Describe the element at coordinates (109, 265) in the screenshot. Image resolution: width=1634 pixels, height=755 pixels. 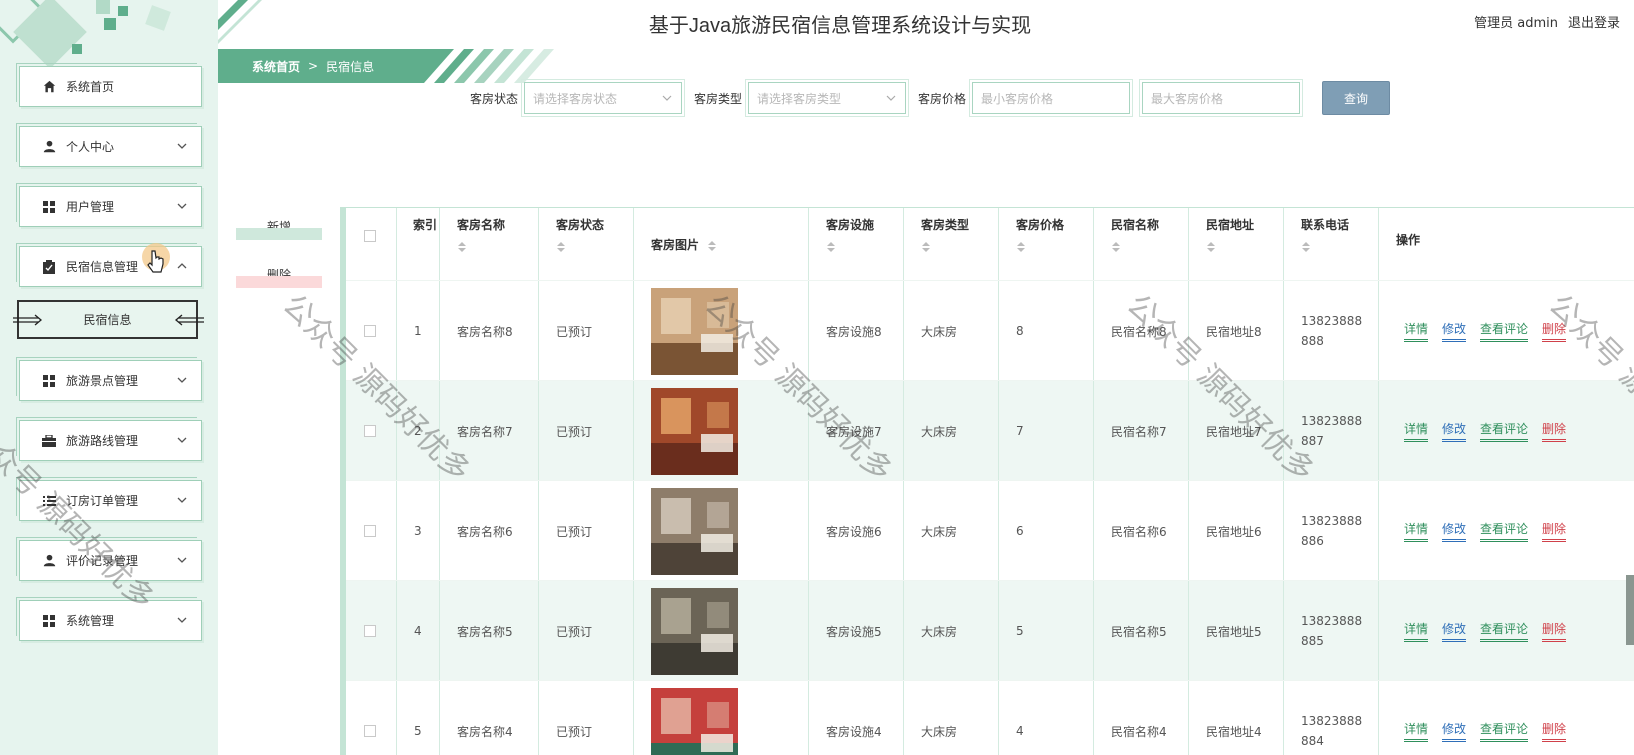
I see `sidebar-item-homestay-management: 民宿信息管理` at that location.